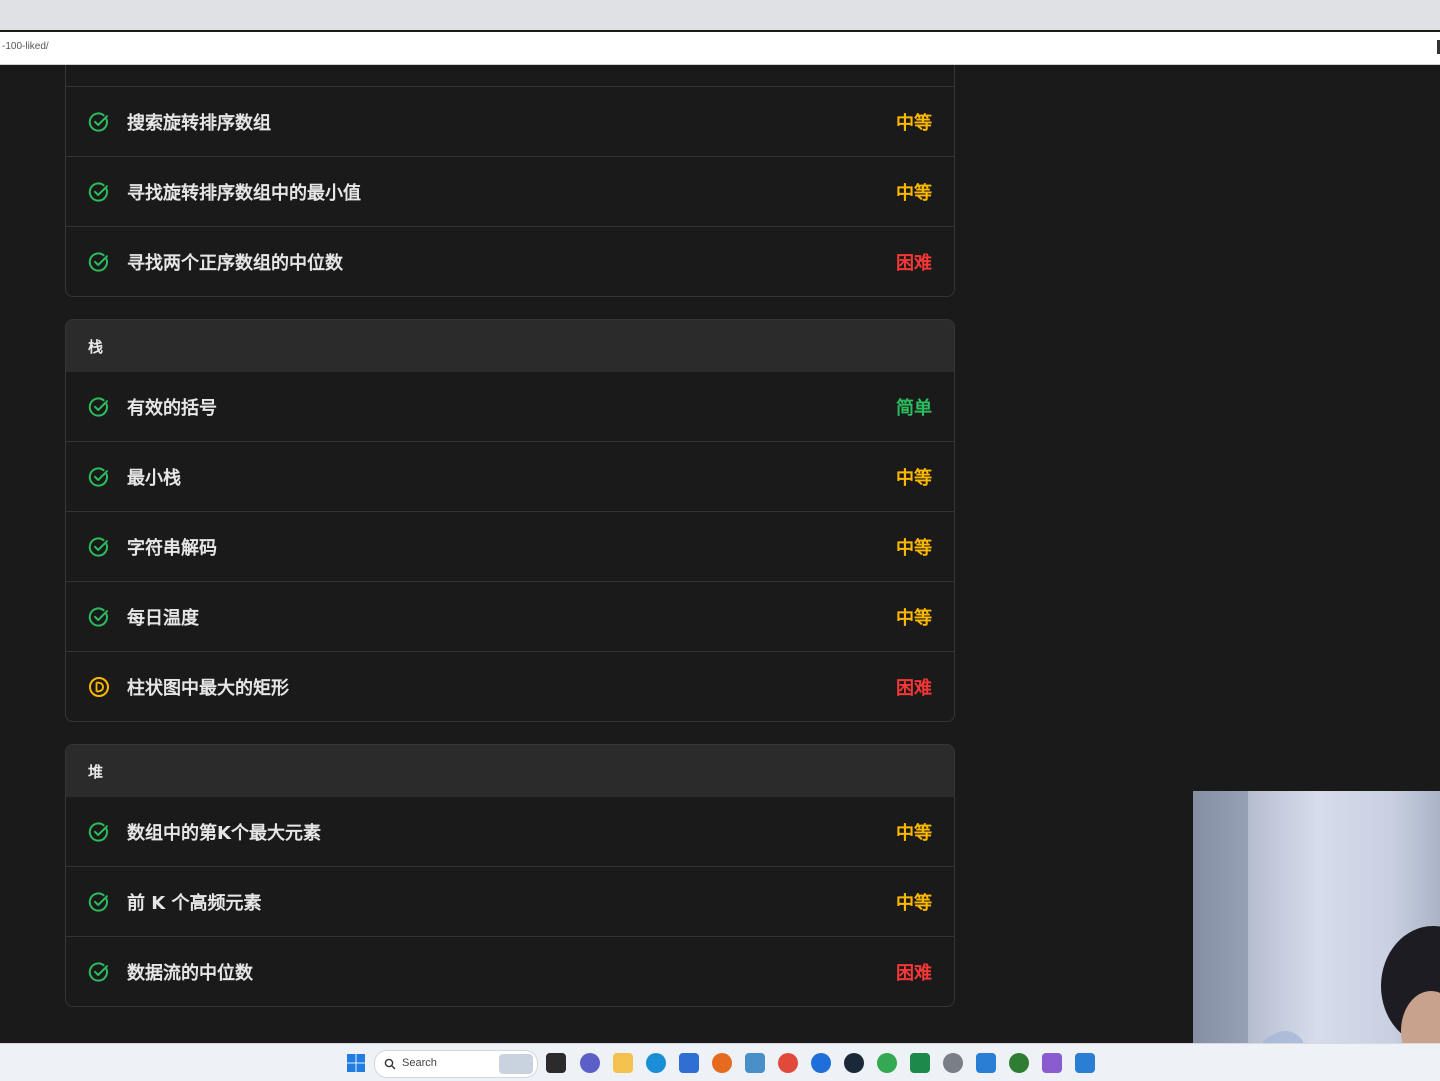  I want to click on url-text: -100-liked/, so click(25, 46).